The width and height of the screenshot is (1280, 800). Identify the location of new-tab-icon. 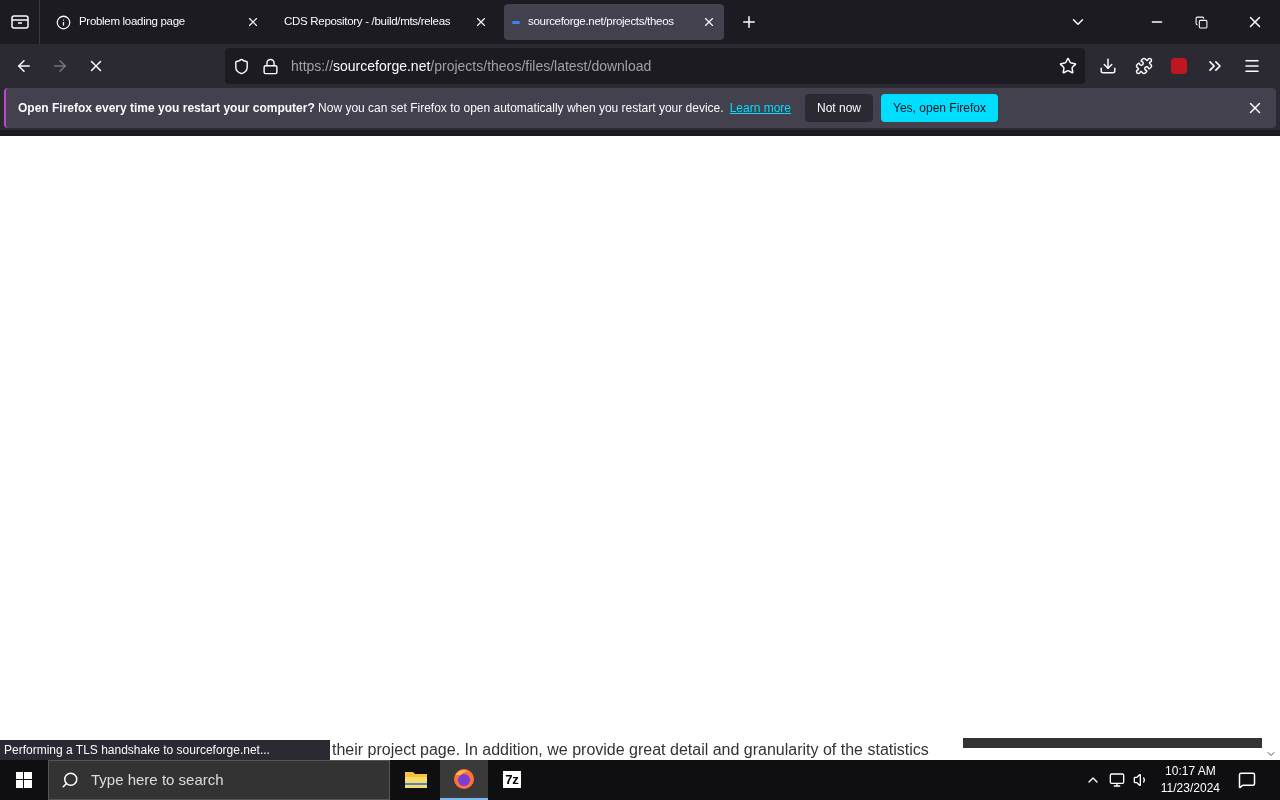
(749, 22).